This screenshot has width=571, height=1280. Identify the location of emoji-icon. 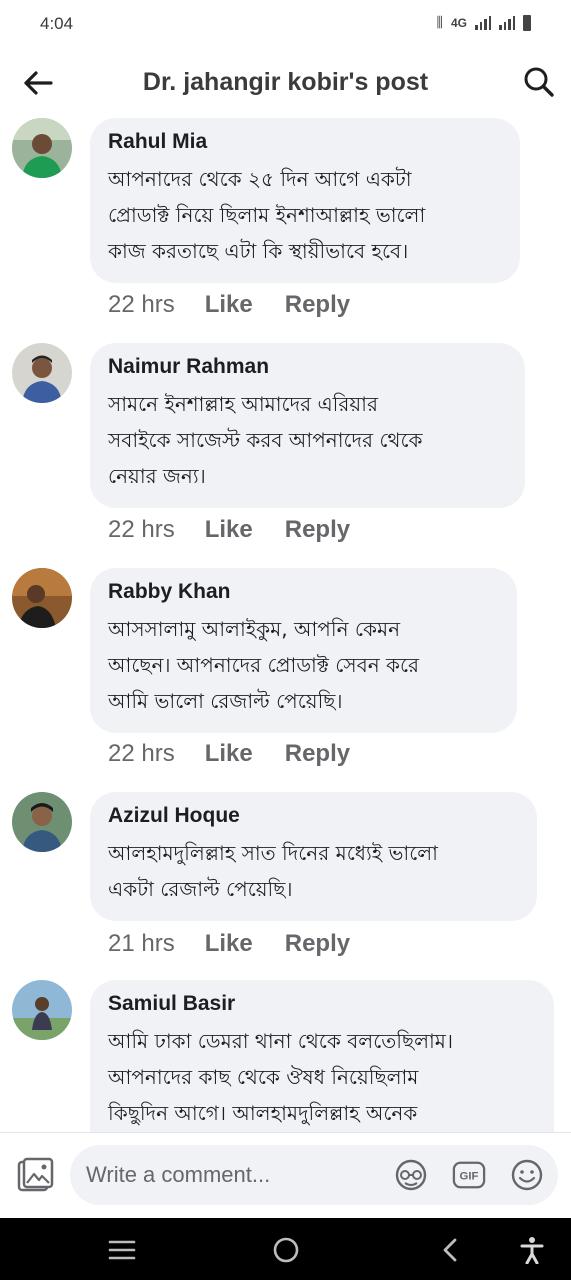
(527, 1175).